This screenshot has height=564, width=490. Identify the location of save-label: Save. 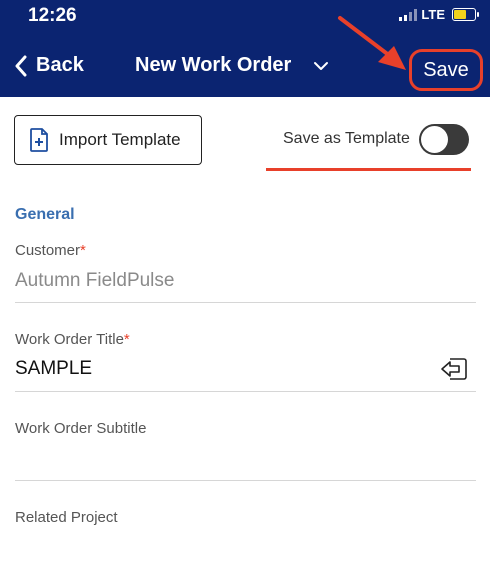
(446, 69).